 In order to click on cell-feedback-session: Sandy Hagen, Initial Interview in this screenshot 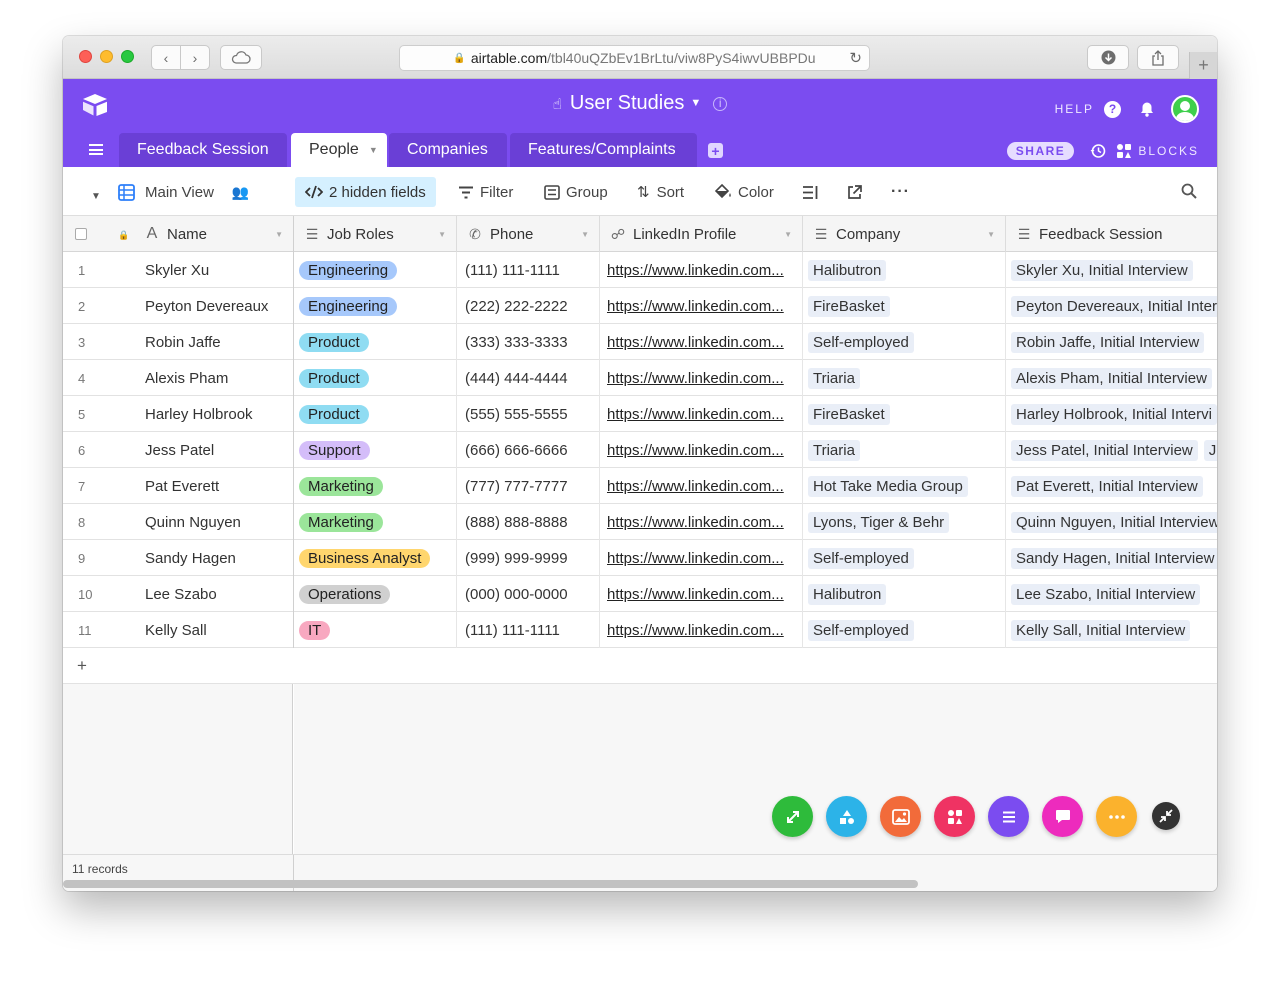, I will do `click(1111, 558)`.